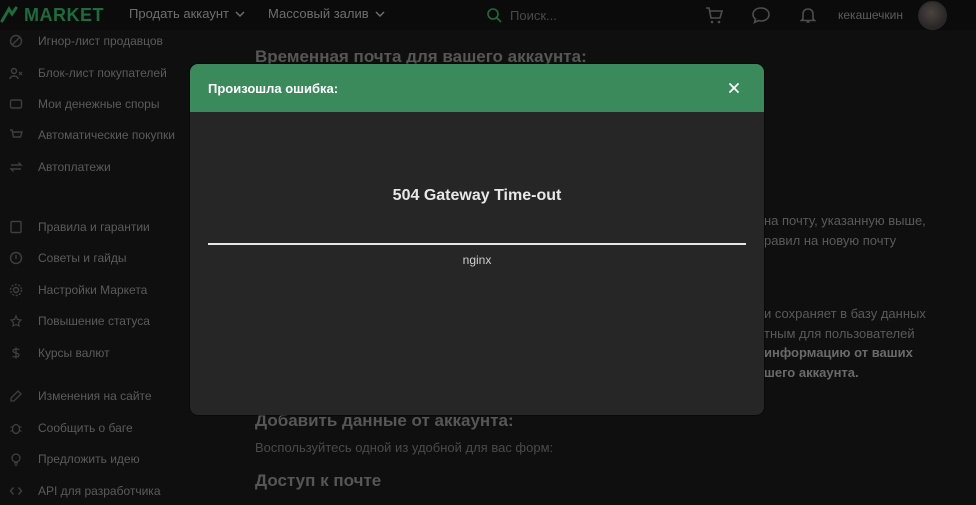 This screenshot has height=505, width=976. Describe the element at coordinates (477, 195) in the screenshot. I see `error-title: 504 Gateway Time-out` at that location.